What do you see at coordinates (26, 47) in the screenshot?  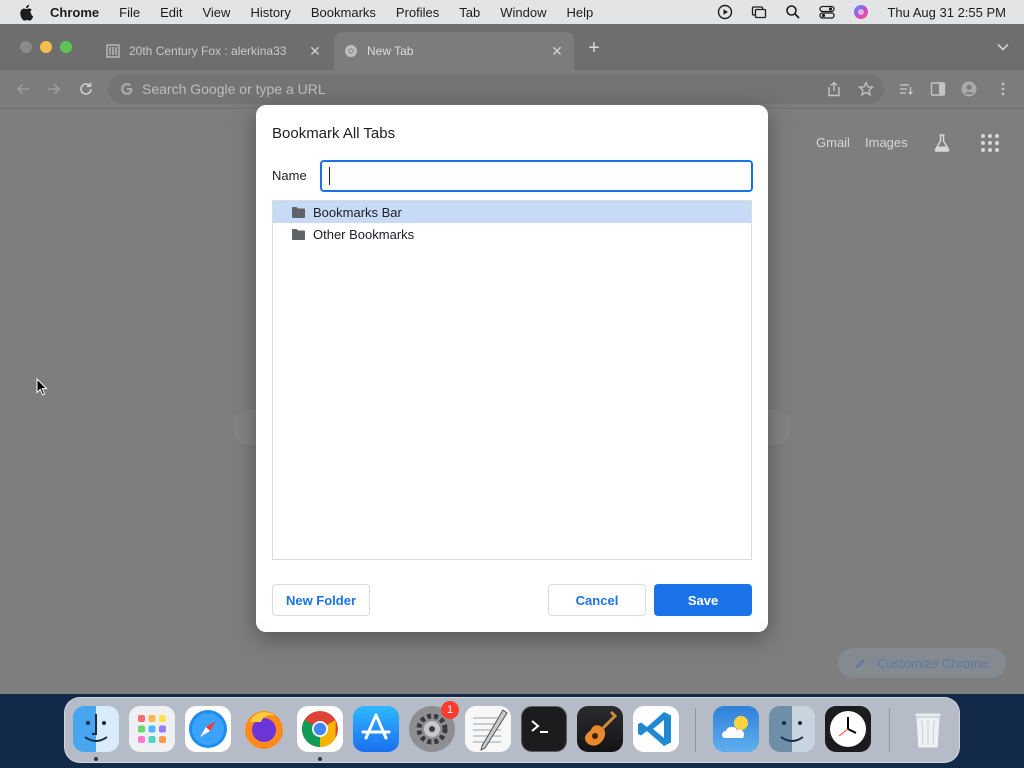 I see `window-close-button` at bounding box center [26, 47].